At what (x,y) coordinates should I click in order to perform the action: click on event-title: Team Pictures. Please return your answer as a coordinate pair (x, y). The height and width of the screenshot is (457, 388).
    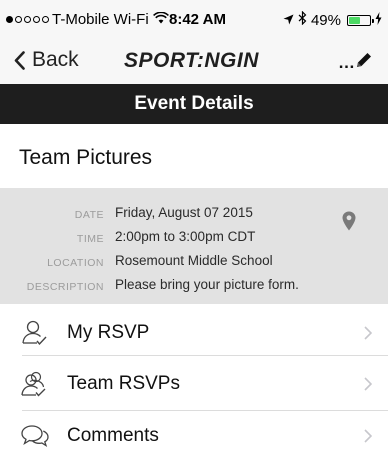
    Looking at the image, I should click on (86, 157).